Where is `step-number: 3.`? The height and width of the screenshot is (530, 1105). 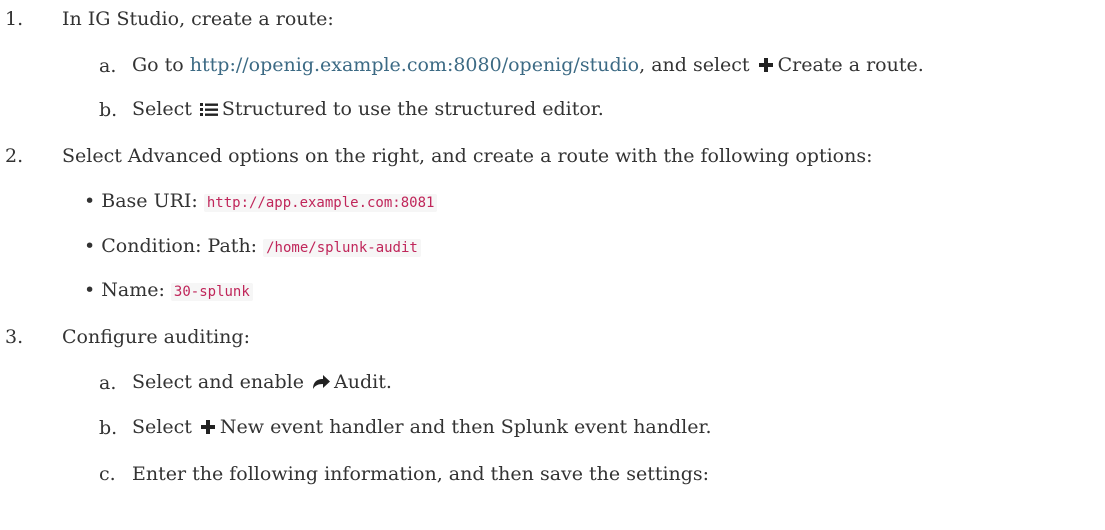 step-number: 3. is located at coordinates (14, 337).